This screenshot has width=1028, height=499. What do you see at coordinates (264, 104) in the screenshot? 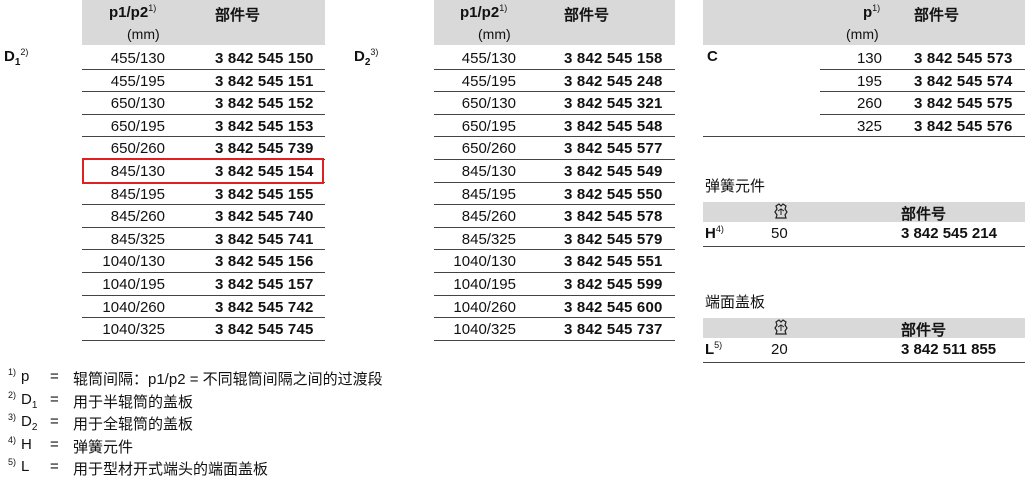
I see `part-number: 3 842 545 152` at bounding box center [264, 104].